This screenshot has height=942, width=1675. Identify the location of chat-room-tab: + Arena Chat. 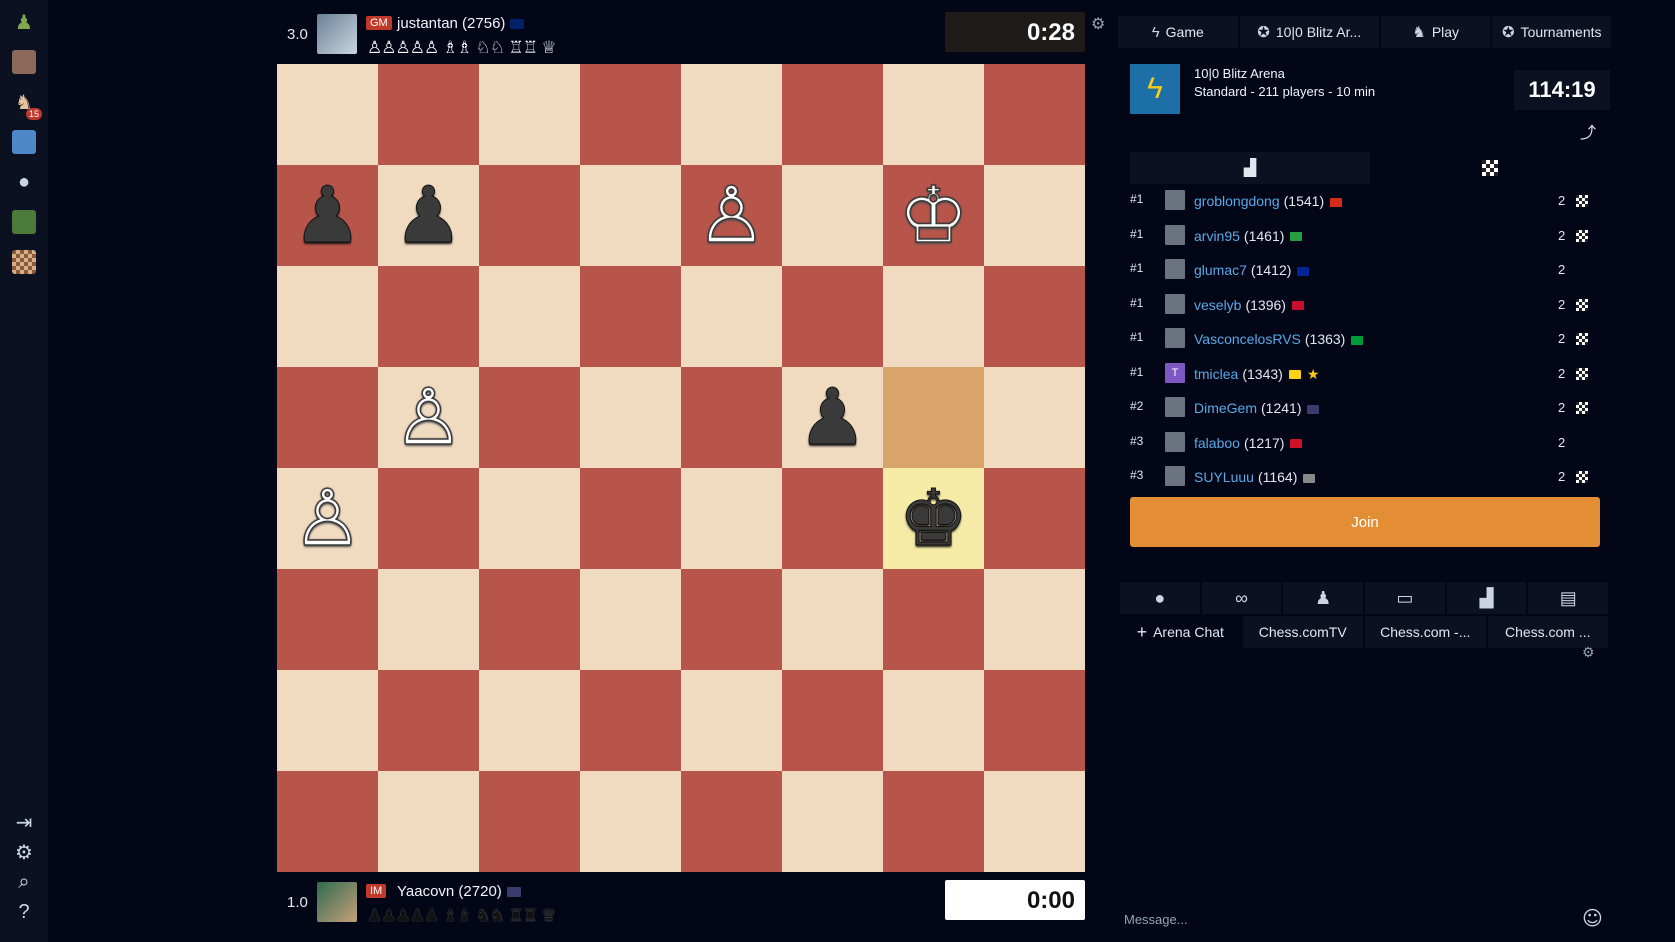
(1180, 632).